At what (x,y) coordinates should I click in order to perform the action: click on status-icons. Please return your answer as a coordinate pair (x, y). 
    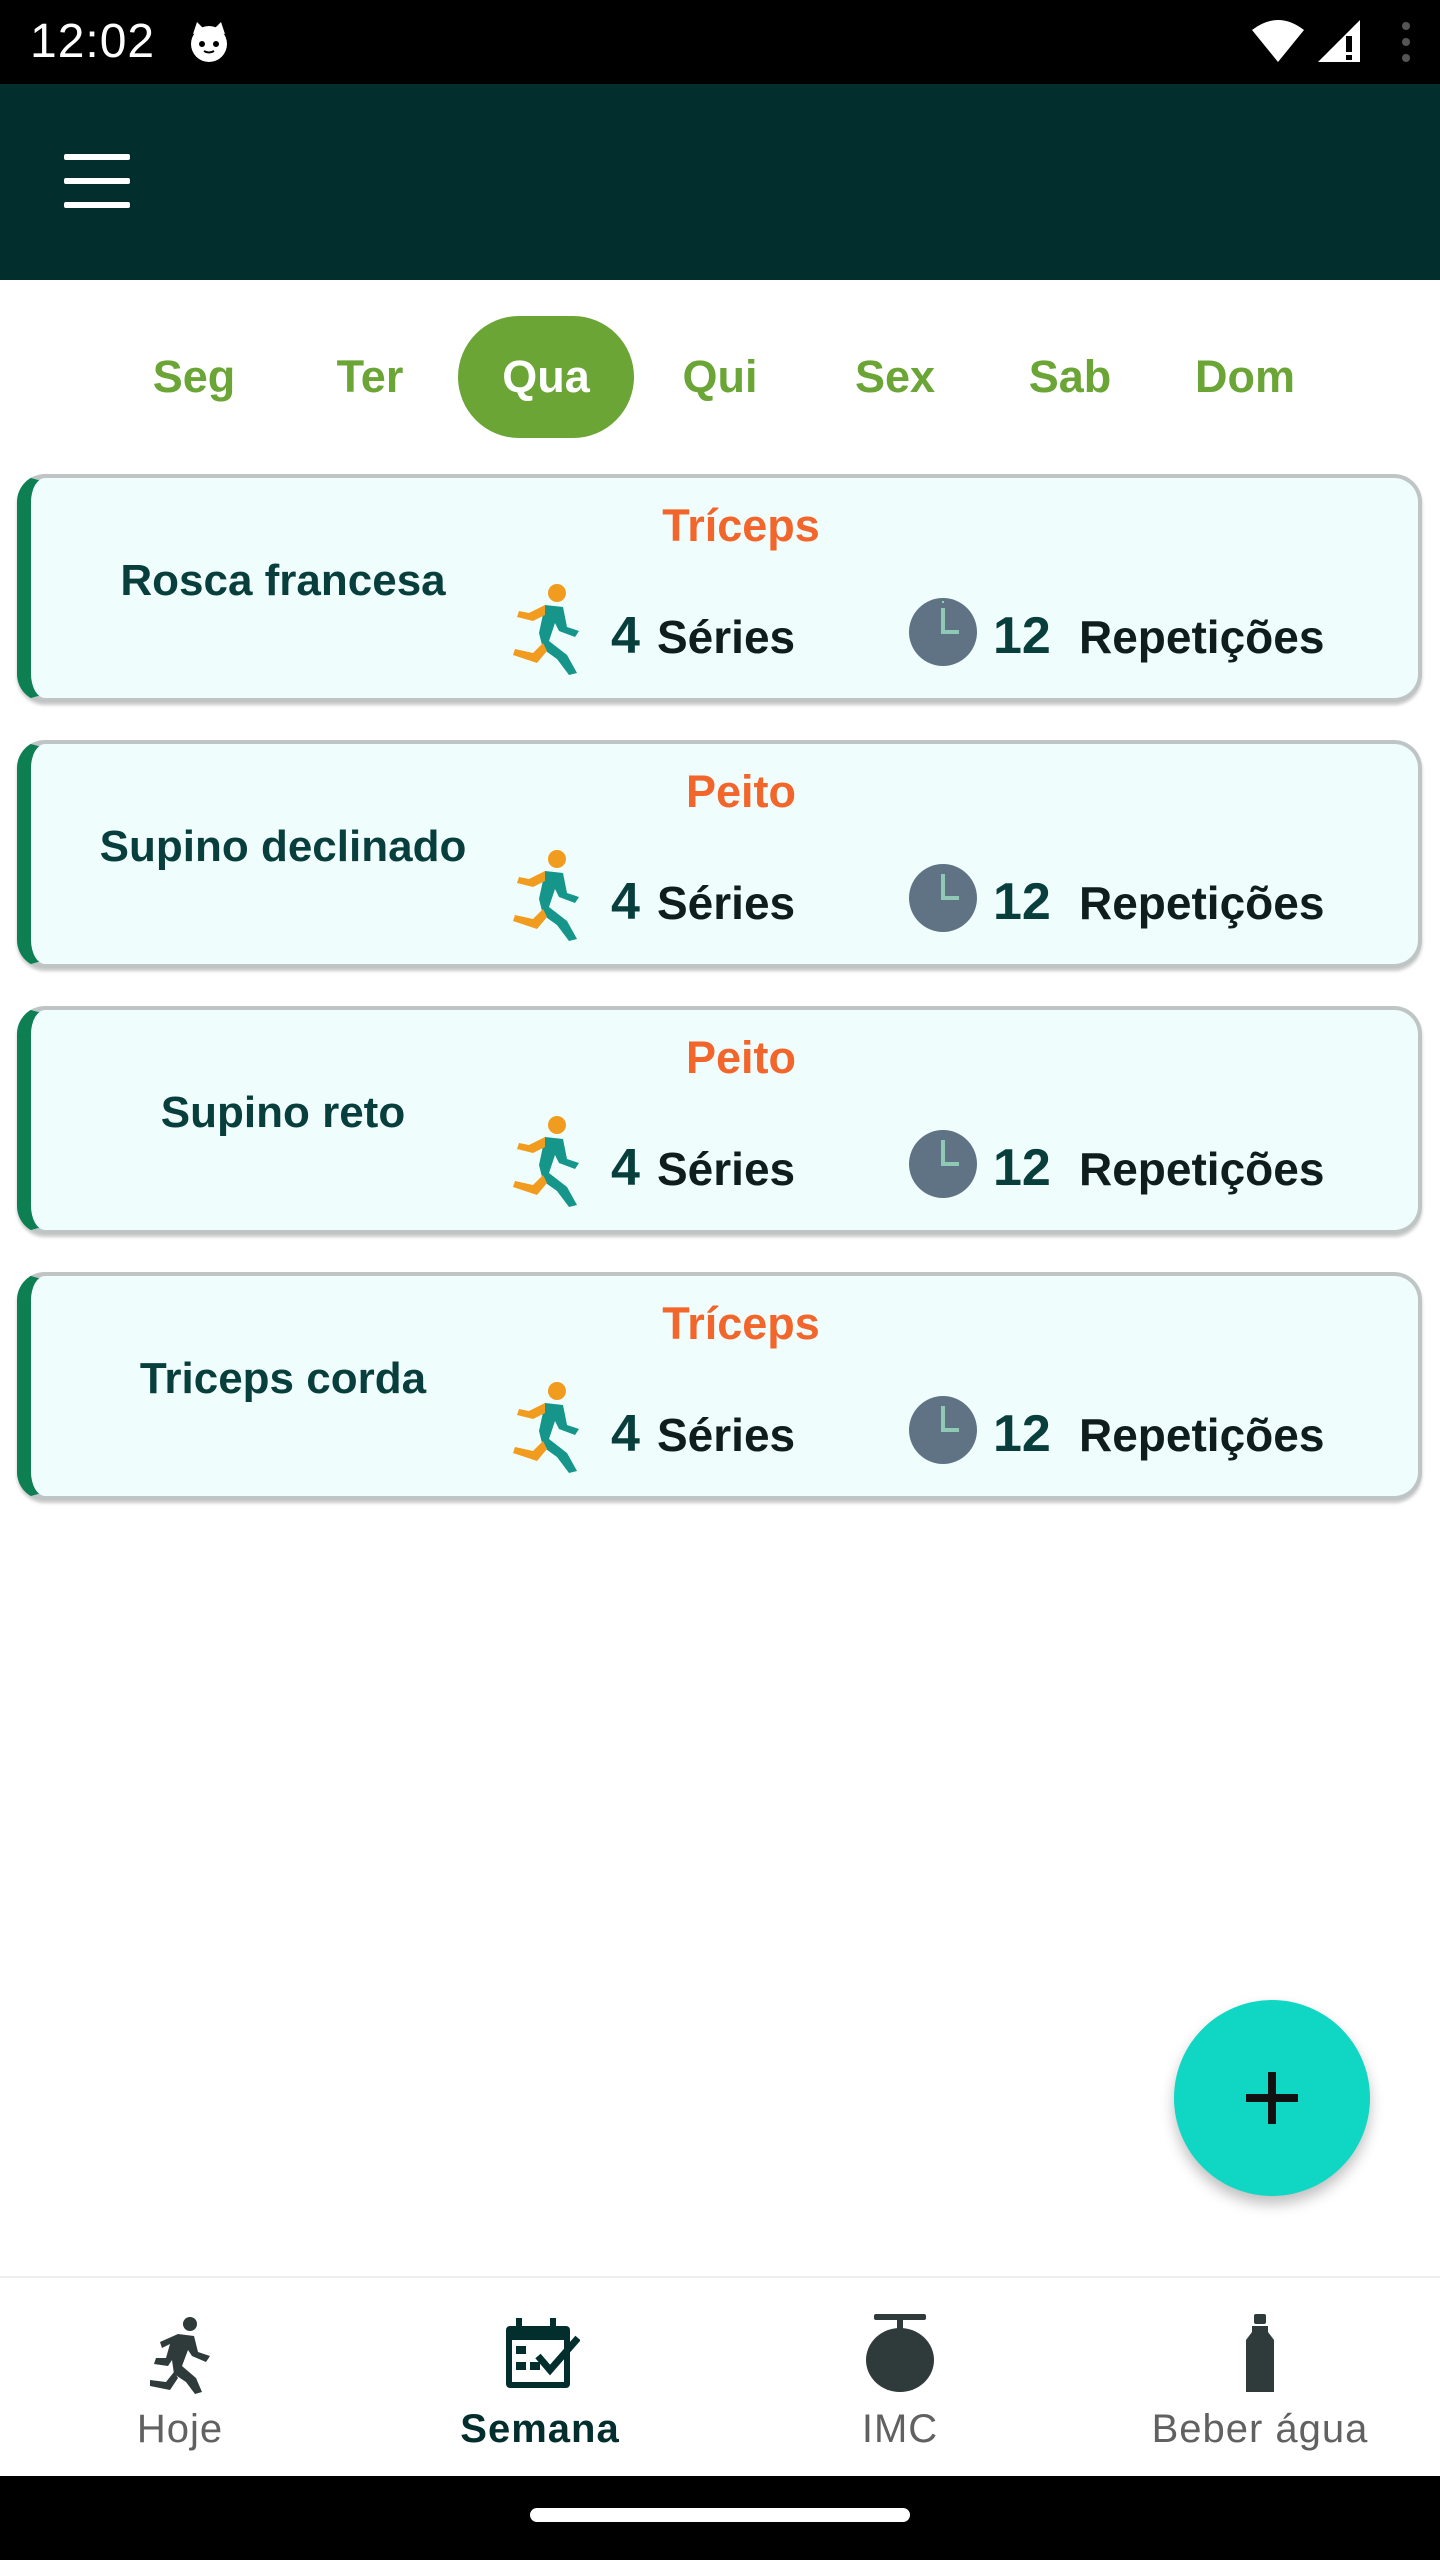
    Looking at the image, I should click on (1340, 42).